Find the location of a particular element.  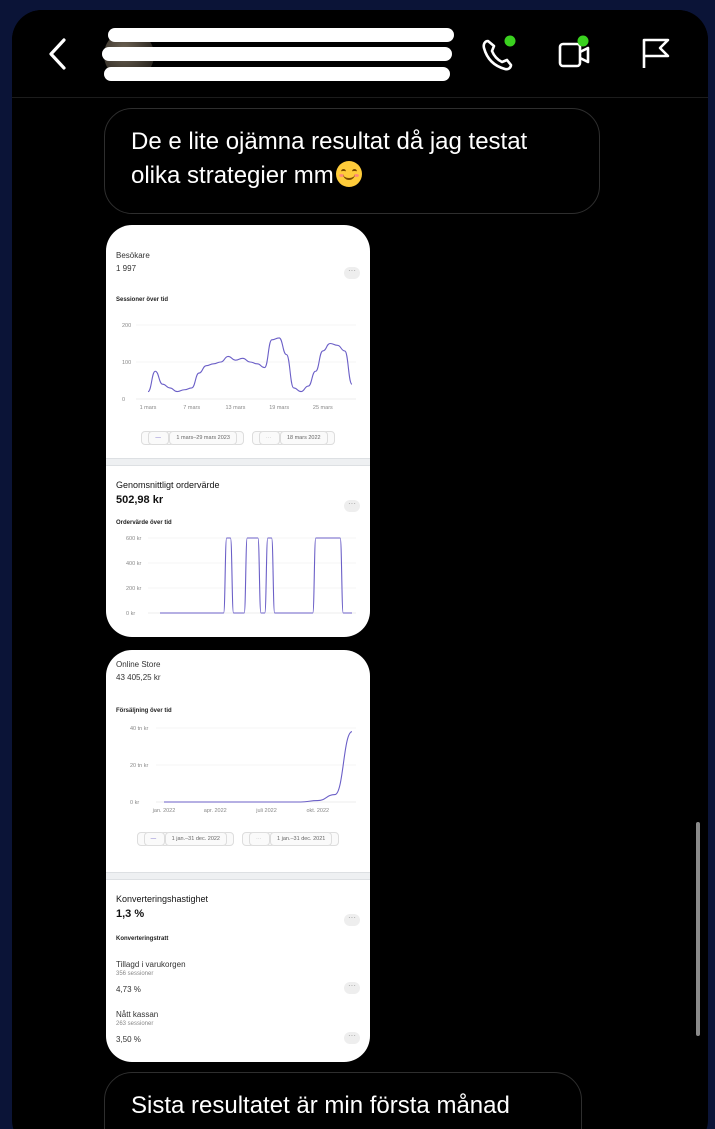

chart-legend: — 1 mars–29 mars 2023 ··· 18 mars 2022 is located at coordinates (238, 438).